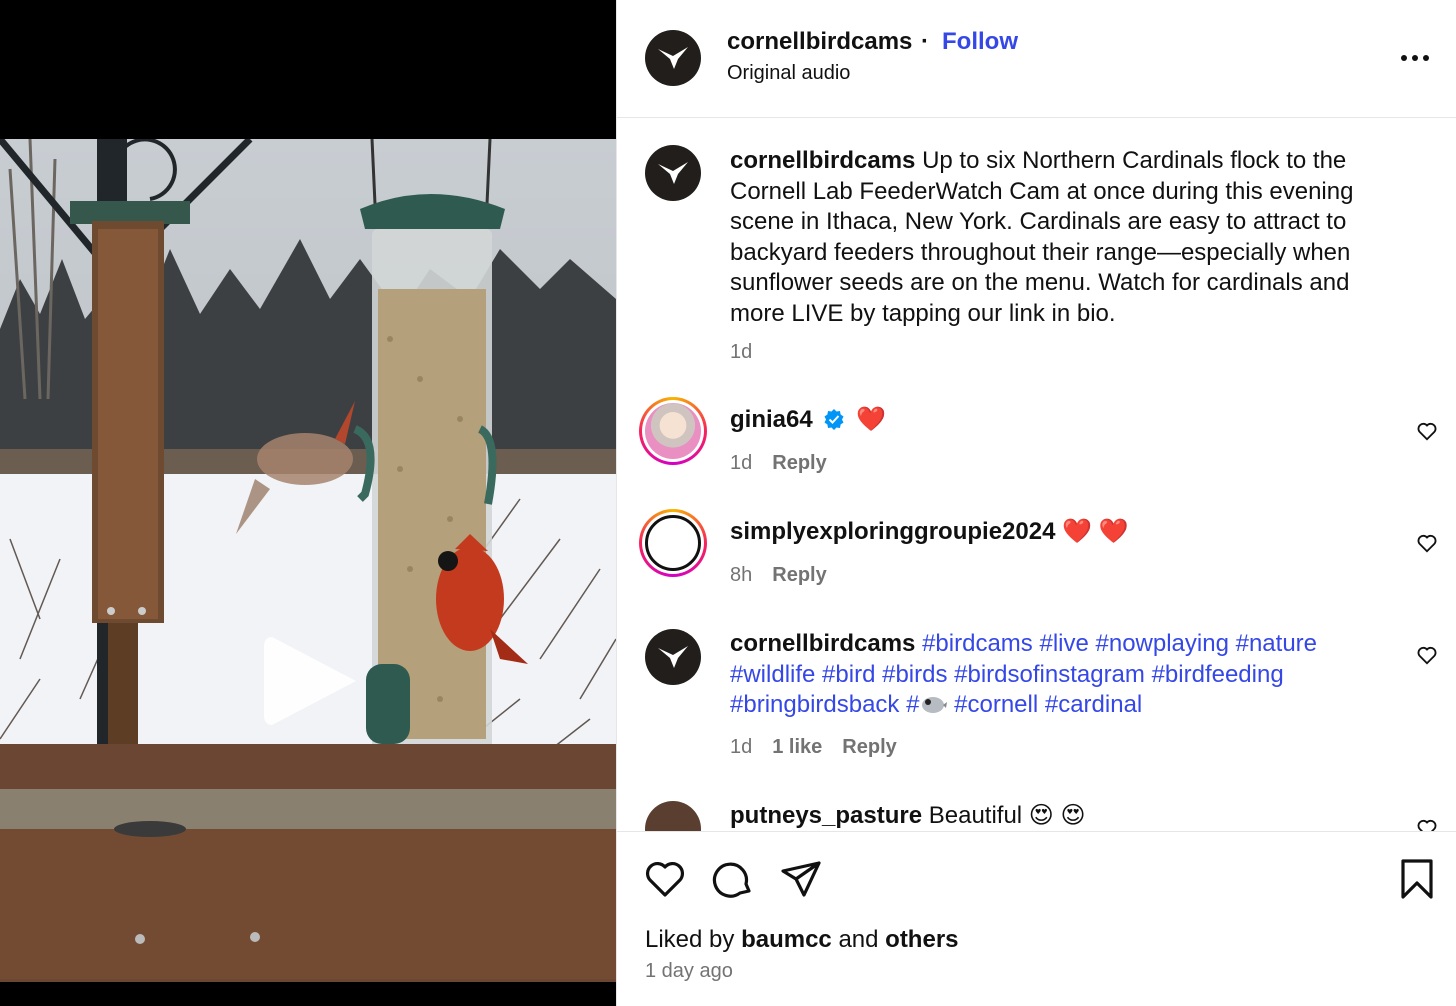  What do you see at coordinates (977, 643) in the screenshot?
I see `hashtag-link: #birdcams` at bounding box center [977, 643].